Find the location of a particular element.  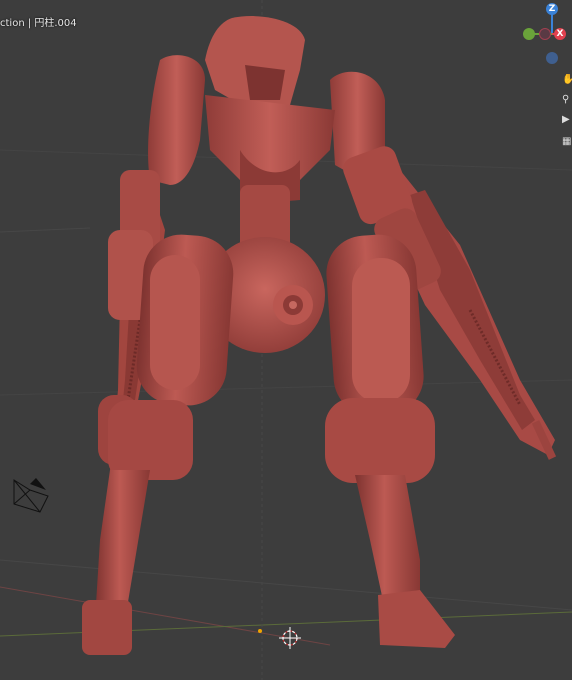

head-torso is located at coordinates (270, 138).